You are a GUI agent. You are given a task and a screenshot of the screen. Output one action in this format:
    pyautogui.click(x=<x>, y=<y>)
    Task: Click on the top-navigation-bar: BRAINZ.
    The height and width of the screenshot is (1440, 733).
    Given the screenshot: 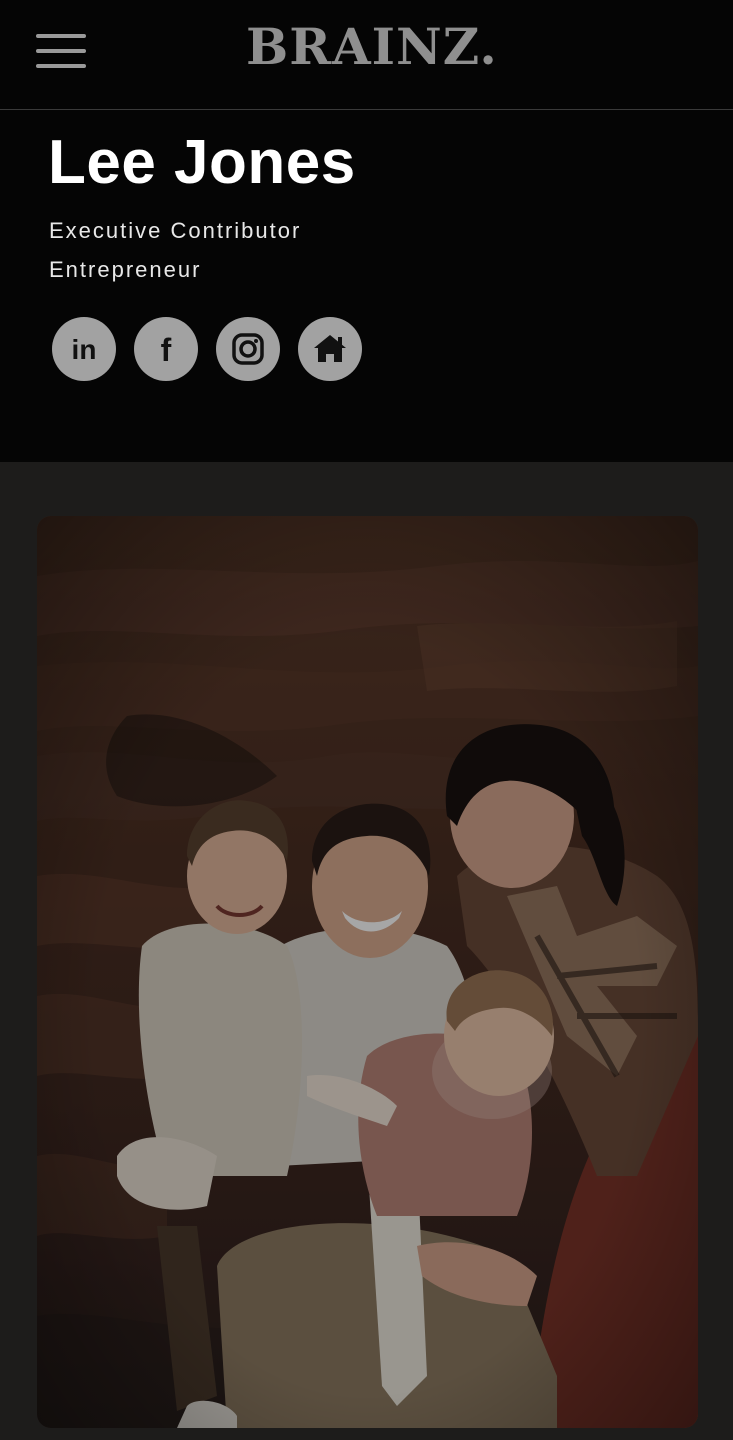 What is the action you would take?
    pyautogui.click(x=366, y=55)
    